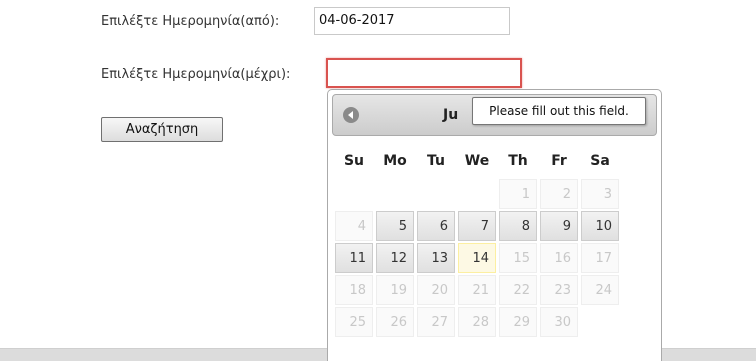 This screenshot has width=756, height=361. I want to click on weekday-header: Fr, so click(559, 161).